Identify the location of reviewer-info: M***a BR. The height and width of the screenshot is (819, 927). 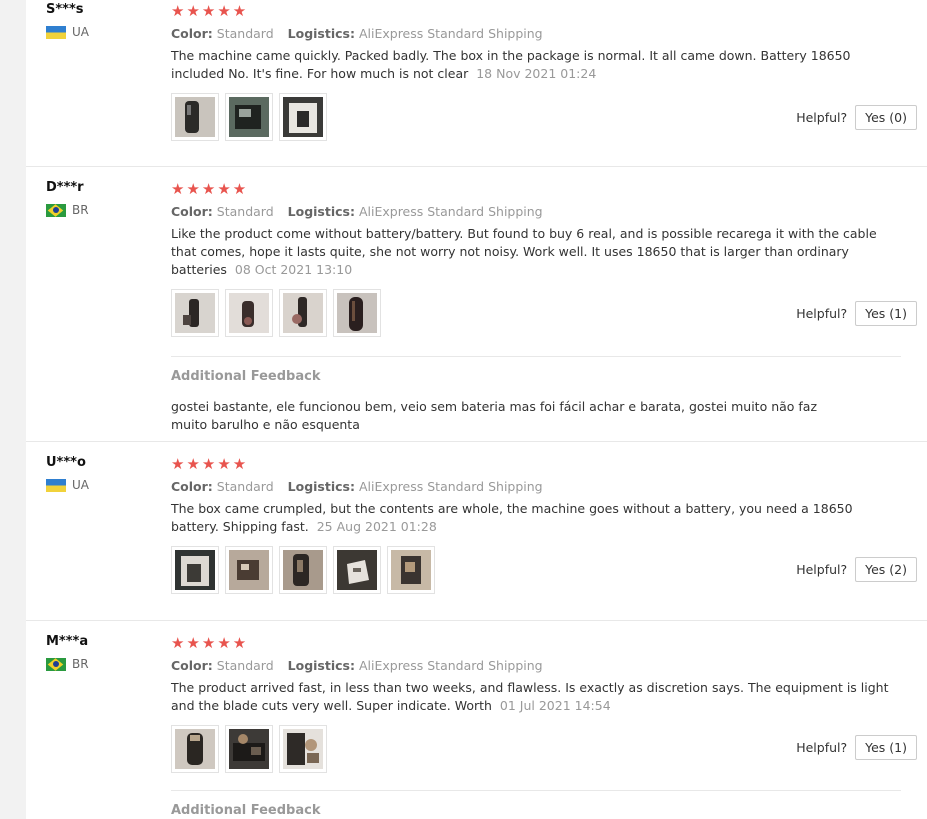
(67, 652).